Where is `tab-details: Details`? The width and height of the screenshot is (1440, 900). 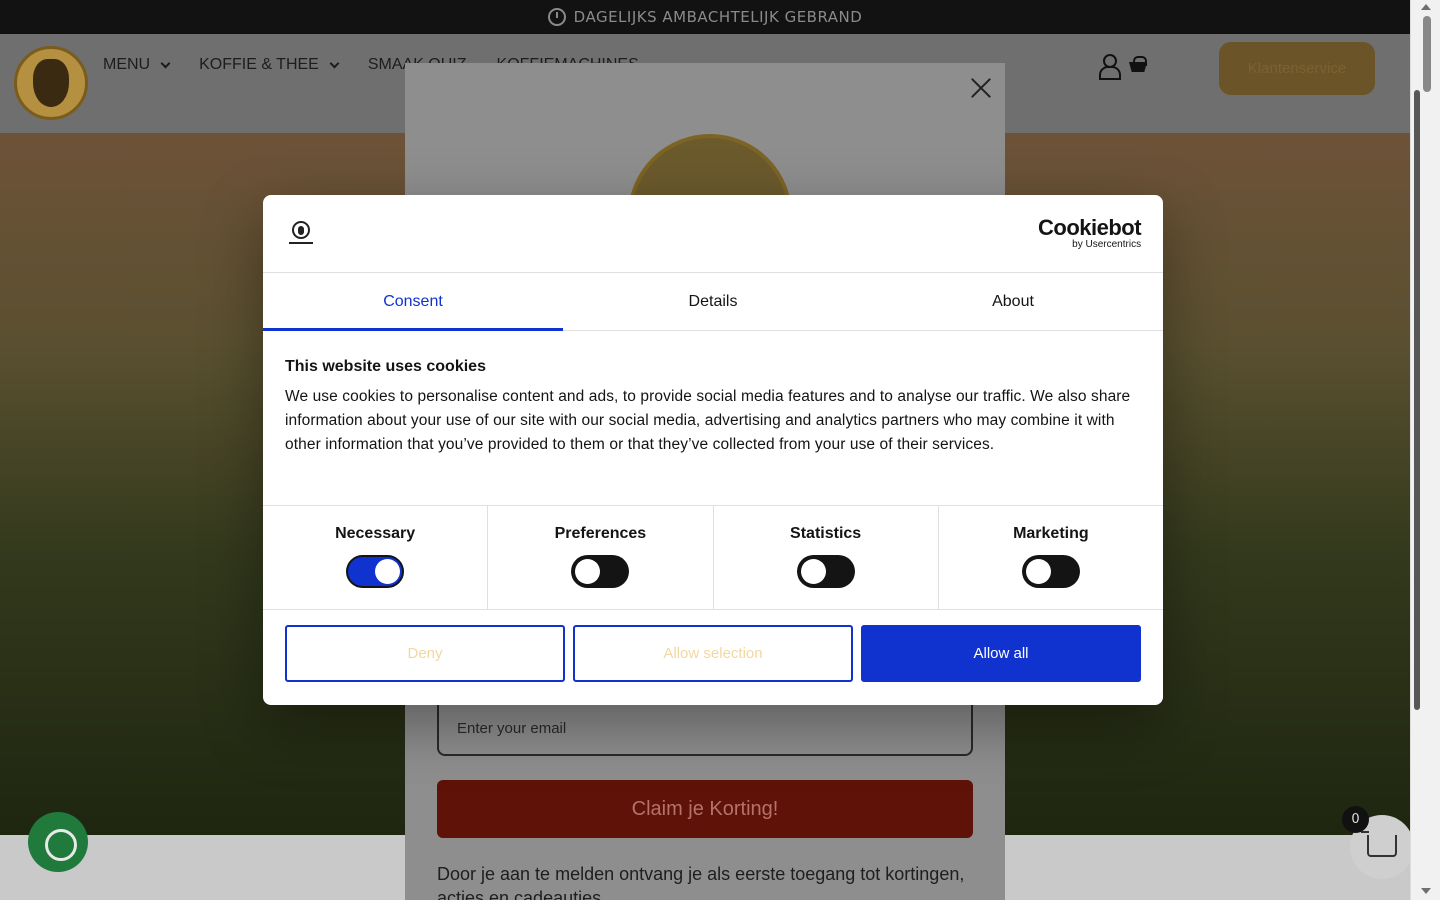 tab-details: Details is located at coordinates (713, 301).